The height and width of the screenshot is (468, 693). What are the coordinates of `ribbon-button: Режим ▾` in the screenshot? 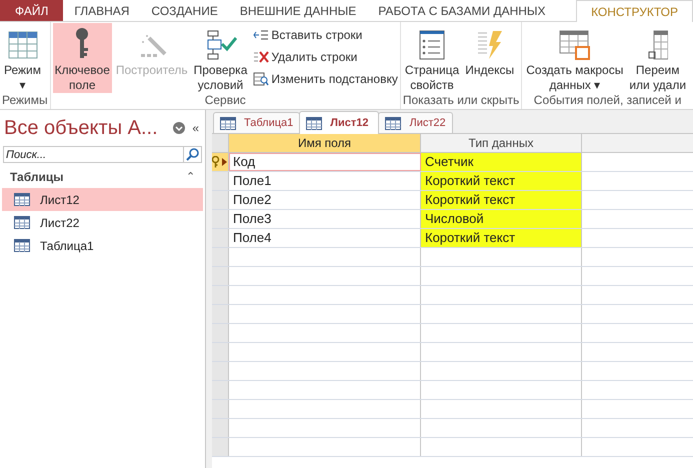 It's located at (22, 58).